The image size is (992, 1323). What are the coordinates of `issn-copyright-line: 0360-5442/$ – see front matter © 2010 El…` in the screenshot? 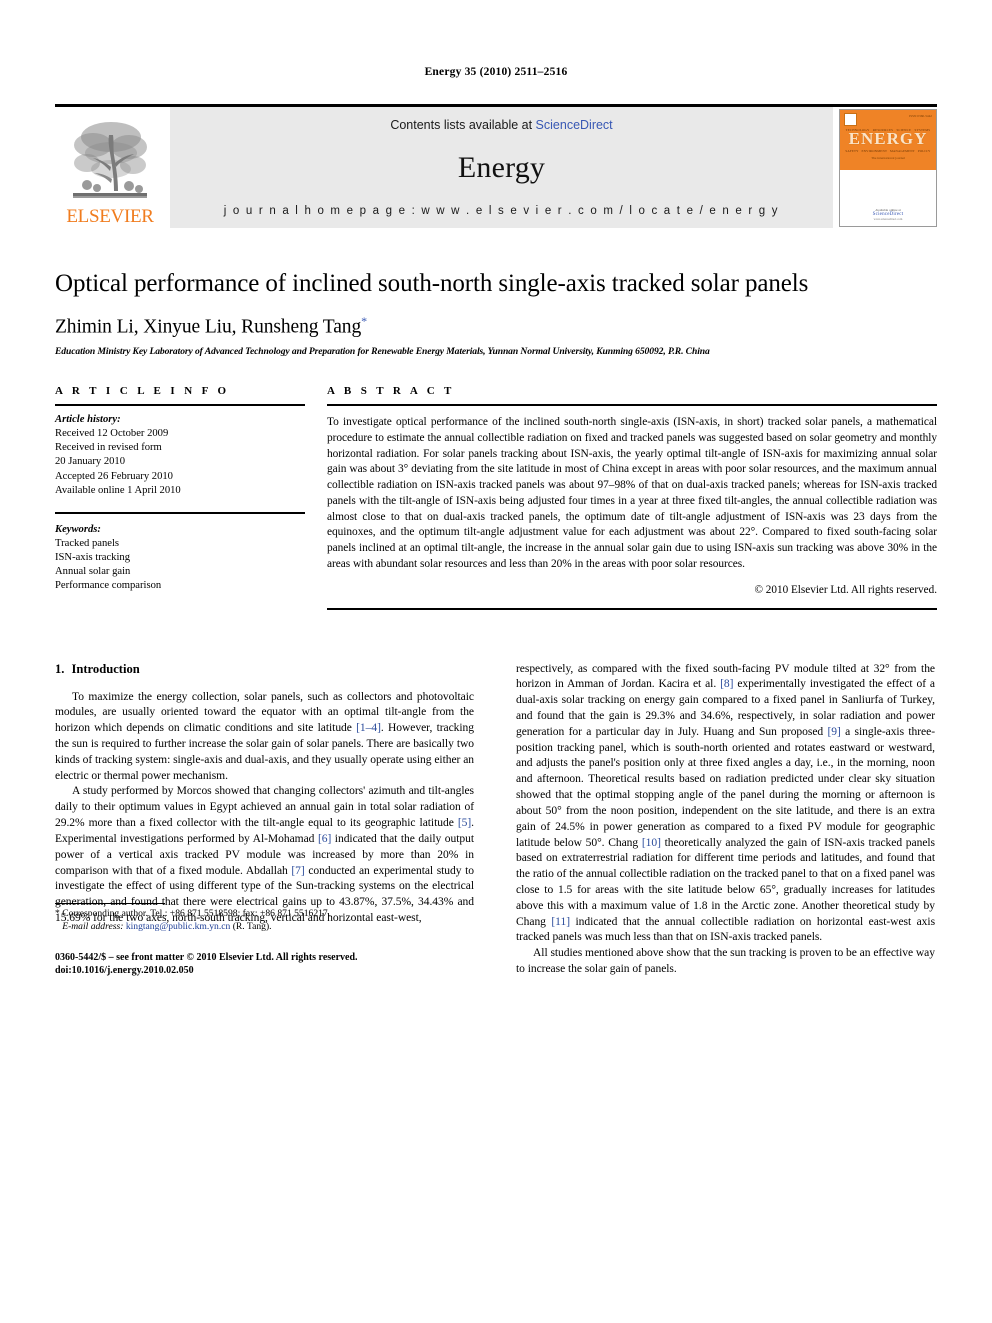 It's located at (264, 964).